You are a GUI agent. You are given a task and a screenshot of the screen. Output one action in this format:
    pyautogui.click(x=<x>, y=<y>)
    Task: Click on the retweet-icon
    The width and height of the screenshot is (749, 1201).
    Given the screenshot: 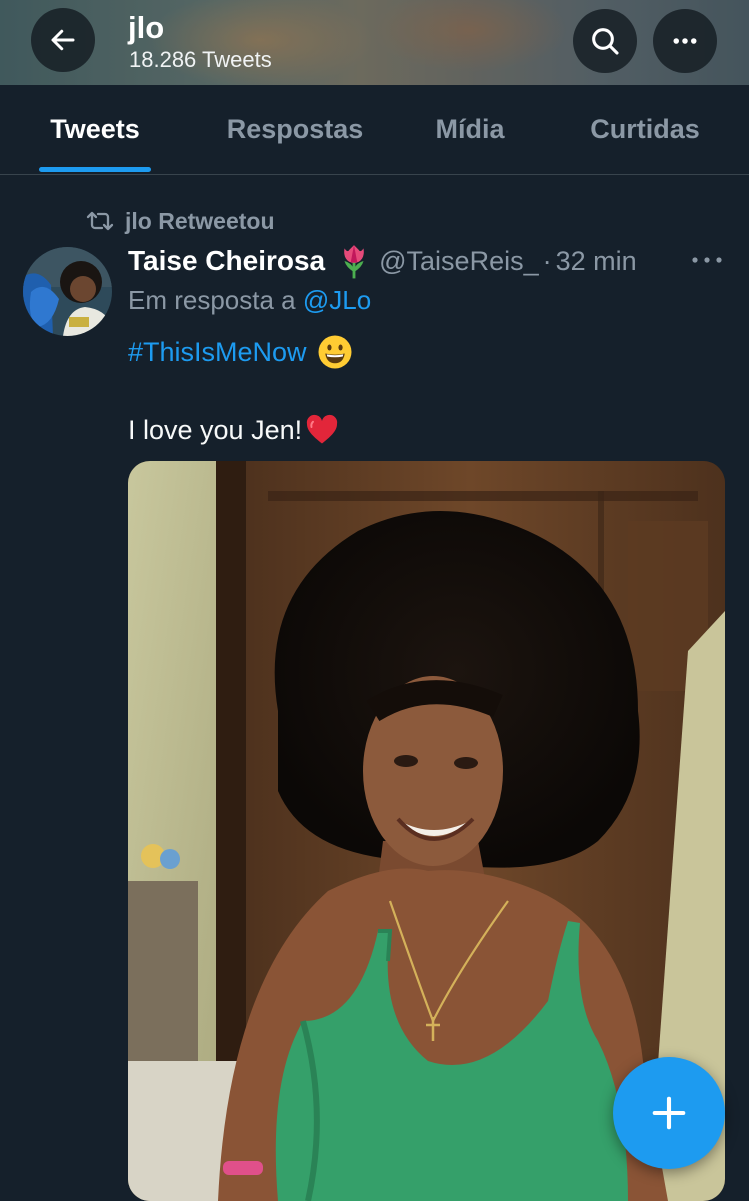 What is the action you would take?
    pyautogui.click(x=100, y=221)
    